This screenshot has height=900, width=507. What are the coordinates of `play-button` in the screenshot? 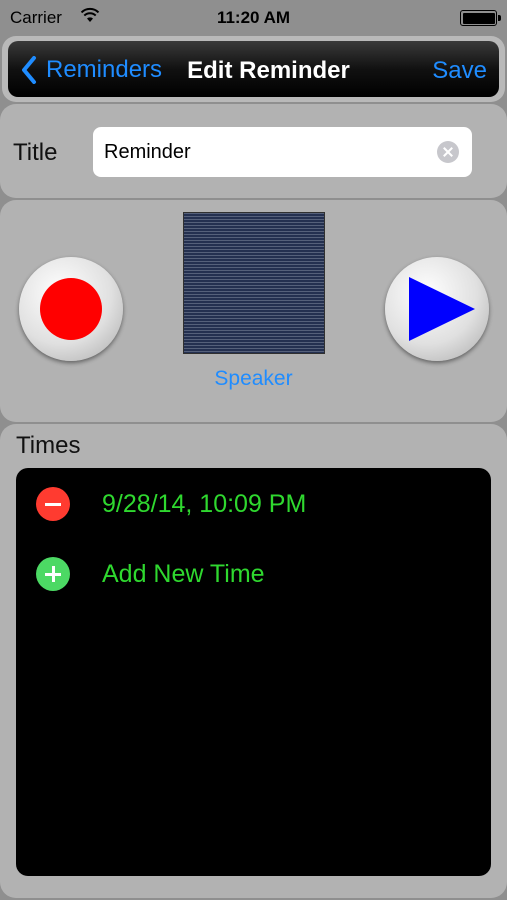 It's located at (437, 309).